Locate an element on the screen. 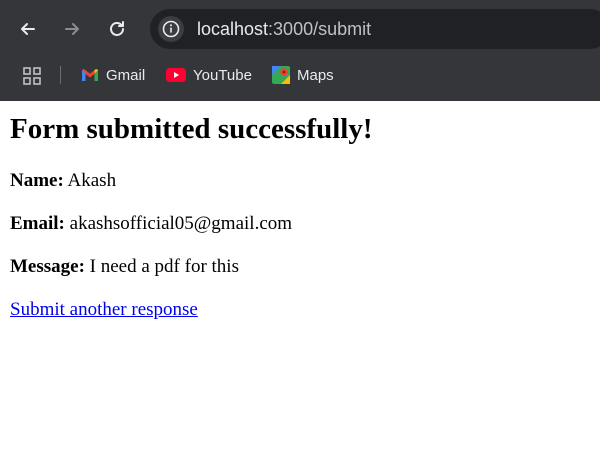 The width and height of the screenshot is (600, 451). apps-grid-icon is located at coordinates (32, 76).